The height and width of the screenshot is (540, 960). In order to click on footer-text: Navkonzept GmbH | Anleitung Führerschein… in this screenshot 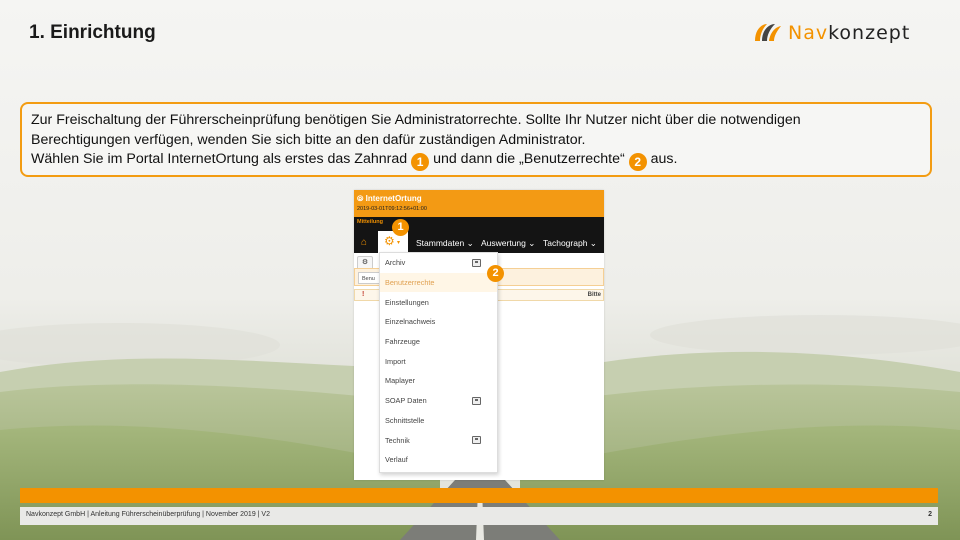, I will do `click(148, 514)`.